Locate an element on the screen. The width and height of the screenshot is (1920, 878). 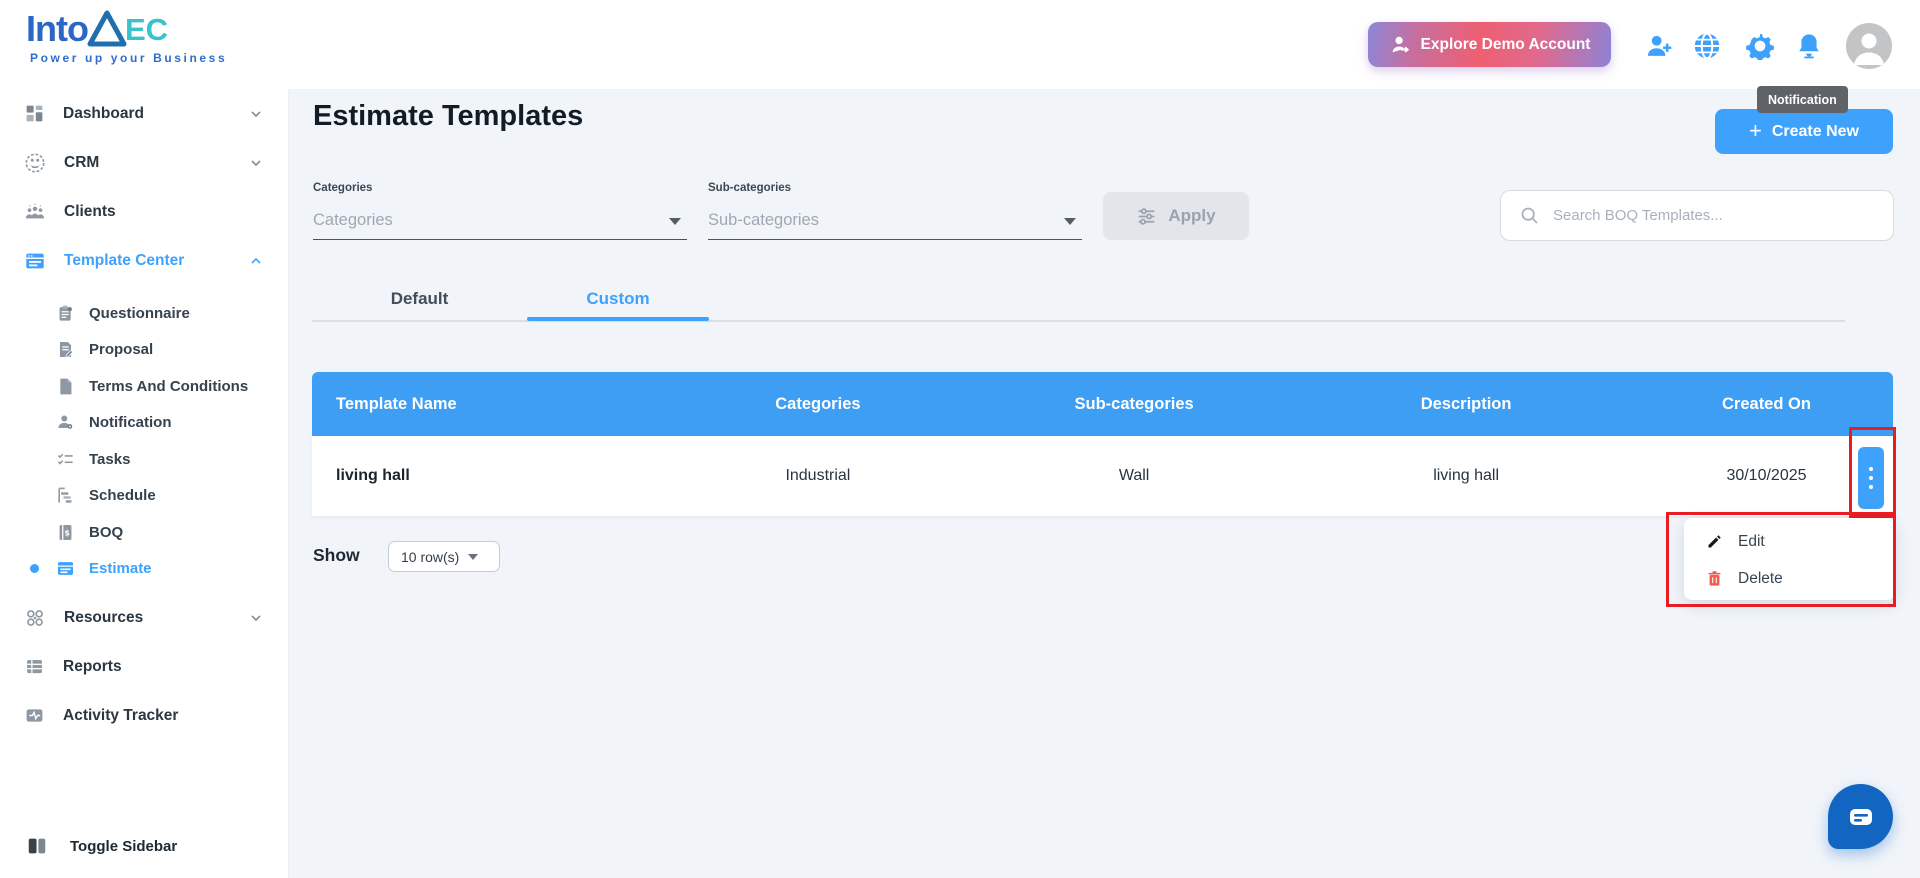
col-header-description: Description is located at coordinates (1466, 403).